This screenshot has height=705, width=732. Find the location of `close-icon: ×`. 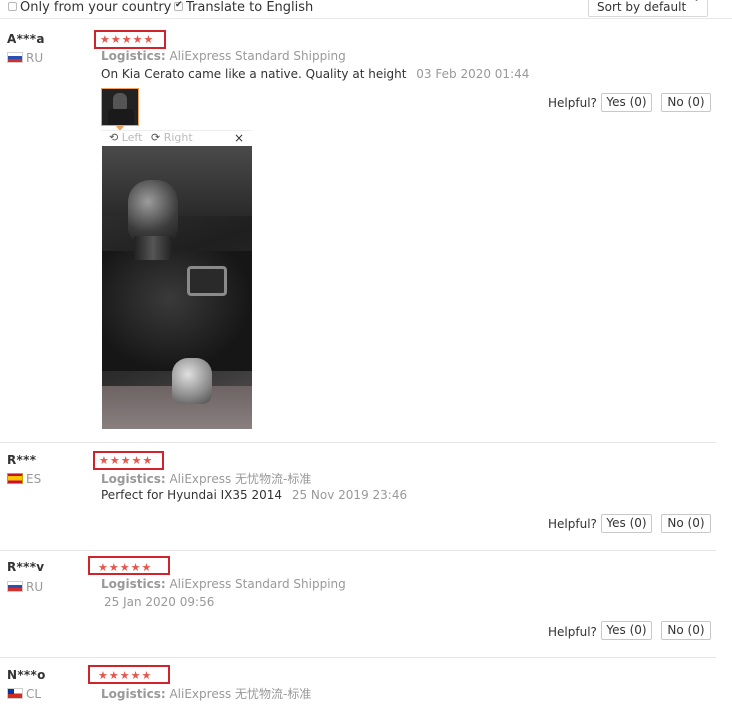

close-icon: × is located at coordinates (239, 138).